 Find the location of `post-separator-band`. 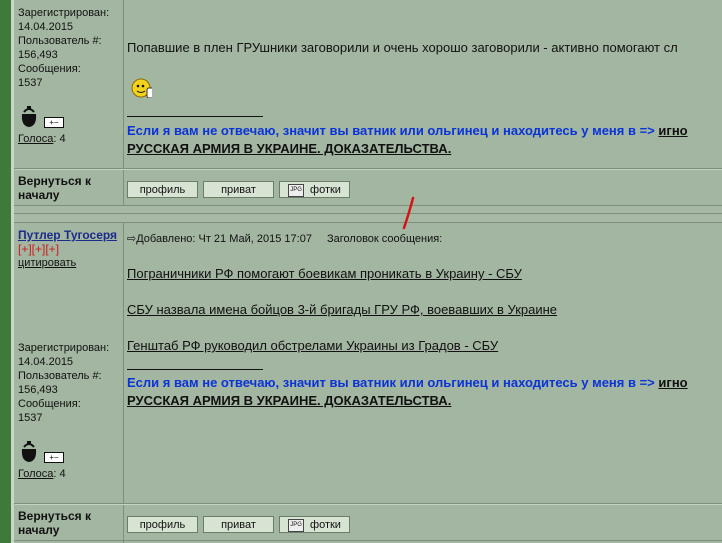

post-separator-band is located at coordinates (368, 214).